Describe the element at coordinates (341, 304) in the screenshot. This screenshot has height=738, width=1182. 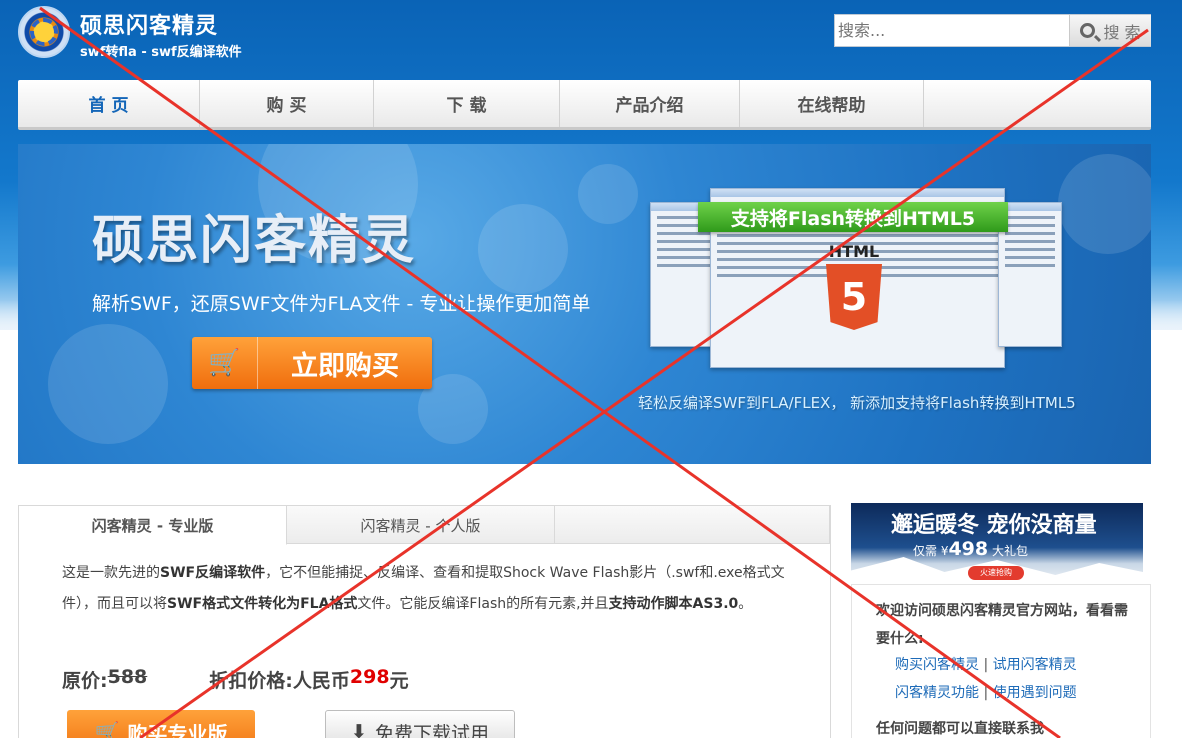
I see `banner-subtitle: 解析SWF，还原SWF文件为FLA文件 - 专业让操作更加简单` at that location.